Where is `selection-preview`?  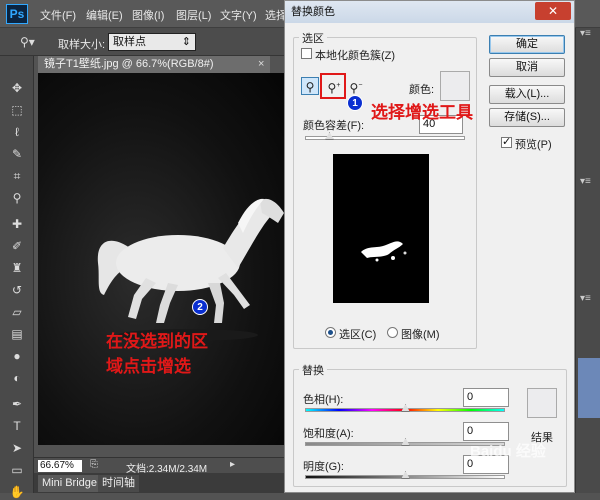 selection-preview is located at coordinates (381, 228).